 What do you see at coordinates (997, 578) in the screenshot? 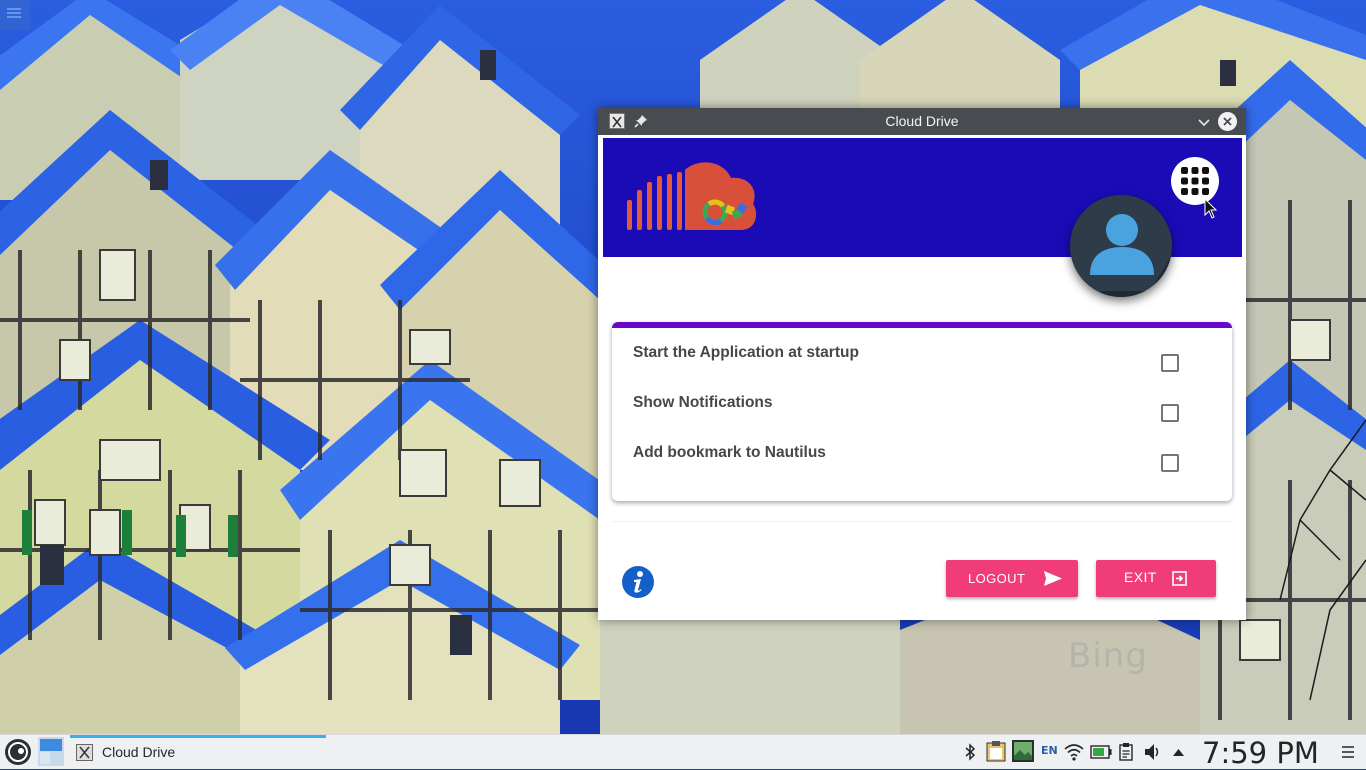
I see `logout-label: LOGOUT` at bounding box center [997, 578].